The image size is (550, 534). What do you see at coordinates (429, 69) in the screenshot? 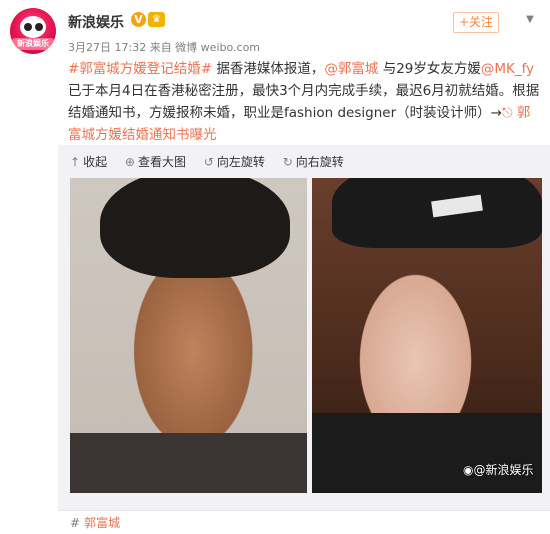
I see `content-text-2: 与29岁女友方媛` at bounding box center [429, 69].